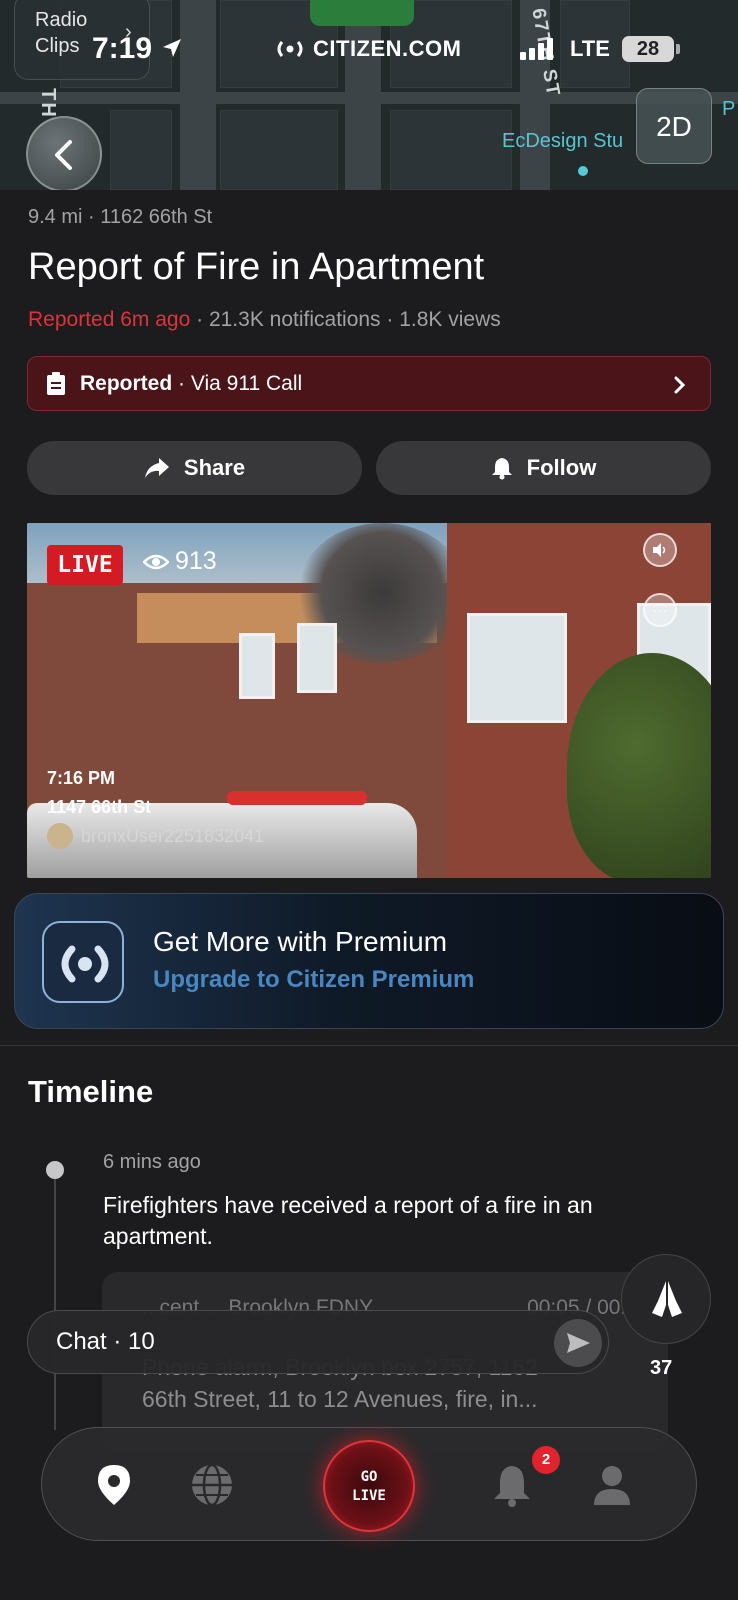 The height and width of the screenshot is (1600, 738). What do you see at coordinates (237, 383) in the screenshot?
I see `status-source: · Via 911 Call` at bounding box center [237, 383].